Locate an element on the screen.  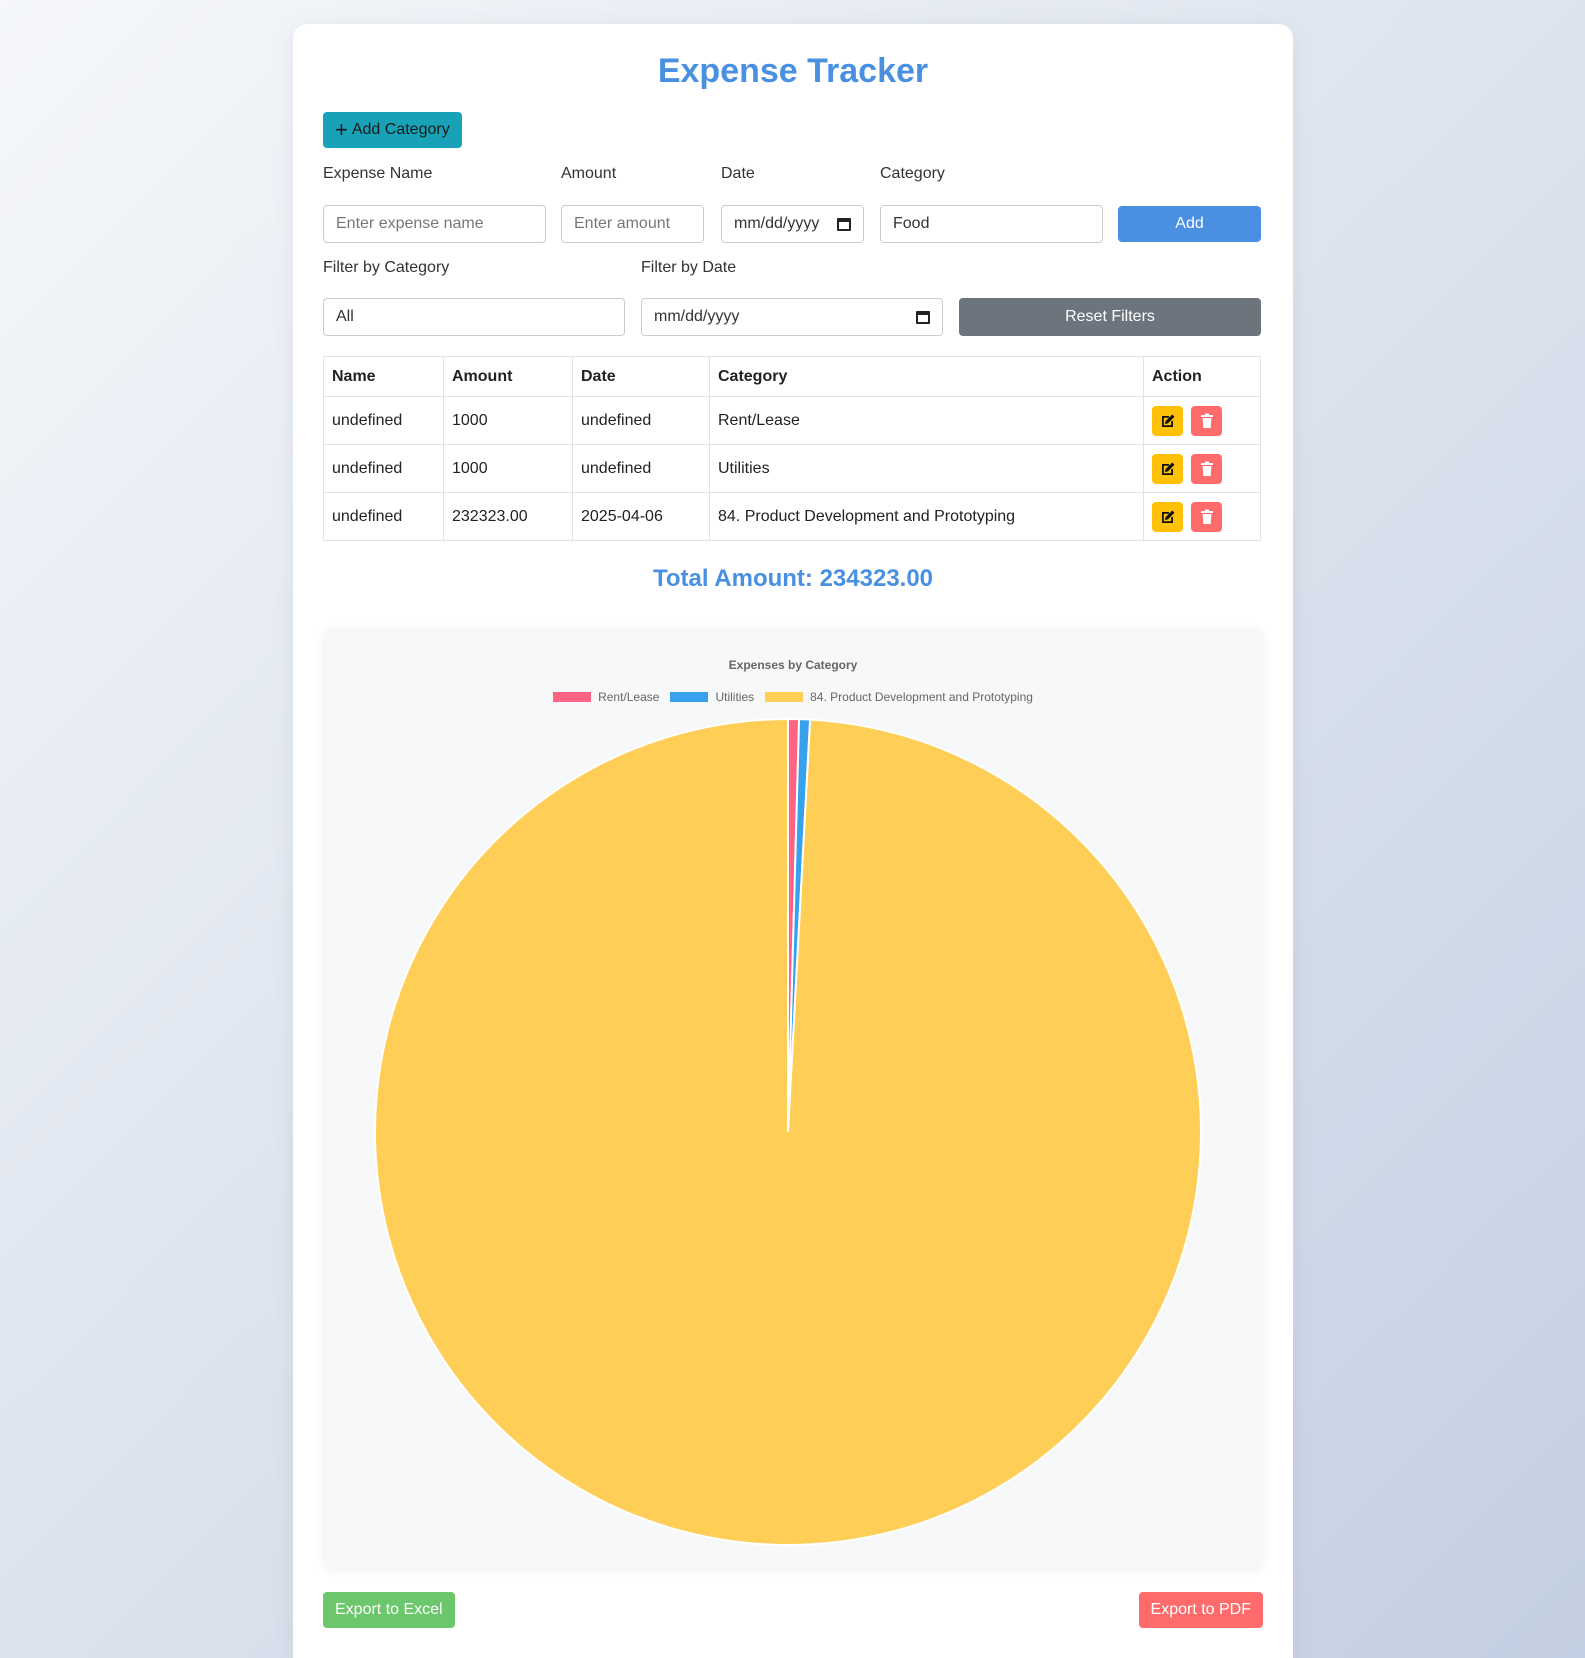
filter-category-select: All is located at coordinates (474, 317).